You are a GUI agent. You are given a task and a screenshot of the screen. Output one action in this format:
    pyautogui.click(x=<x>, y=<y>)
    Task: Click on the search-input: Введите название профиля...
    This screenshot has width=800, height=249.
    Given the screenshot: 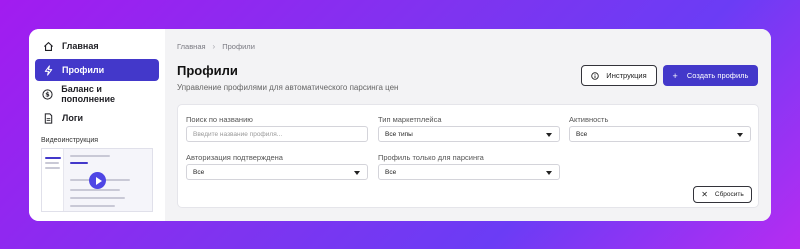 What is the action you would take?
    pyautogui.click(x=277, y=134)
    